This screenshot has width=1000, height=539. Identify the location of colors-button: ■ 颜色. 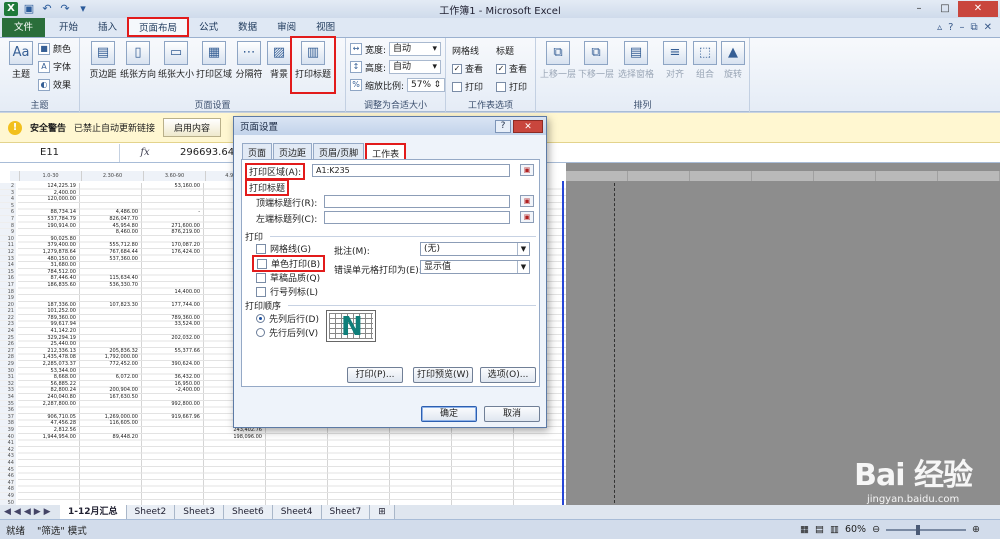
(54, 48).